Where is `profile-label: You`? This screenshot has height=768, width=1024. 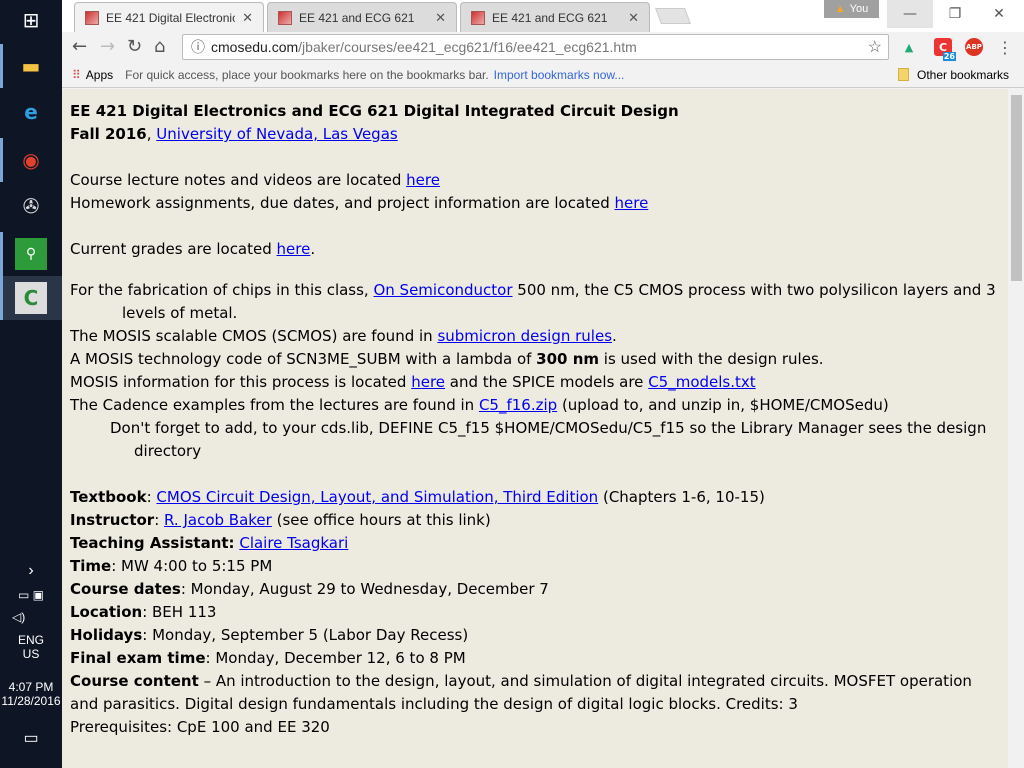
profile-label: You is located at coordinates (859, 9).